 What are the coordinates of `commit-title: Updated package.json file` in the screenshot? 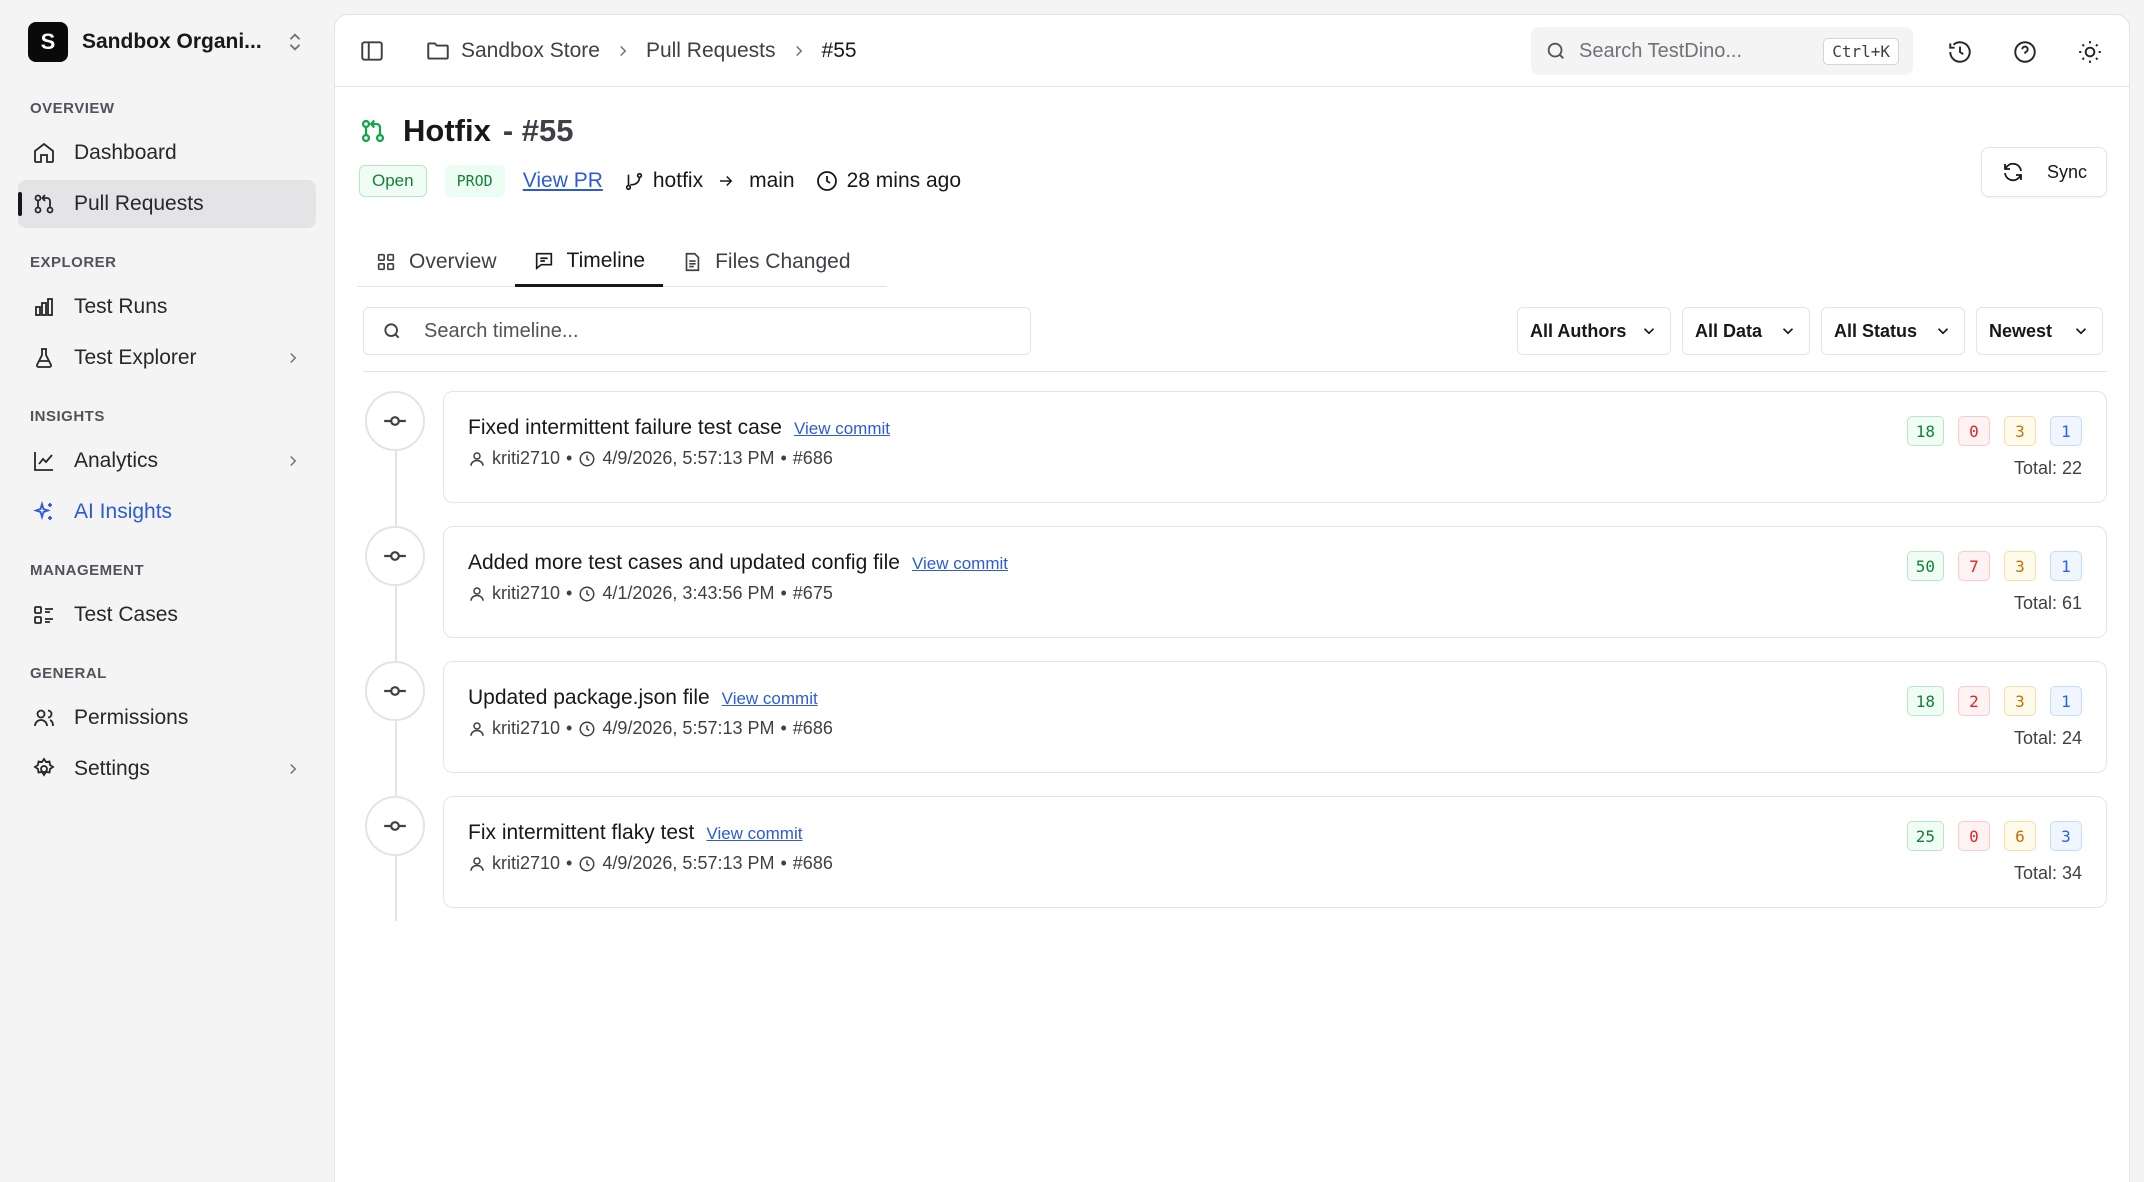 It's located at (589, 697).